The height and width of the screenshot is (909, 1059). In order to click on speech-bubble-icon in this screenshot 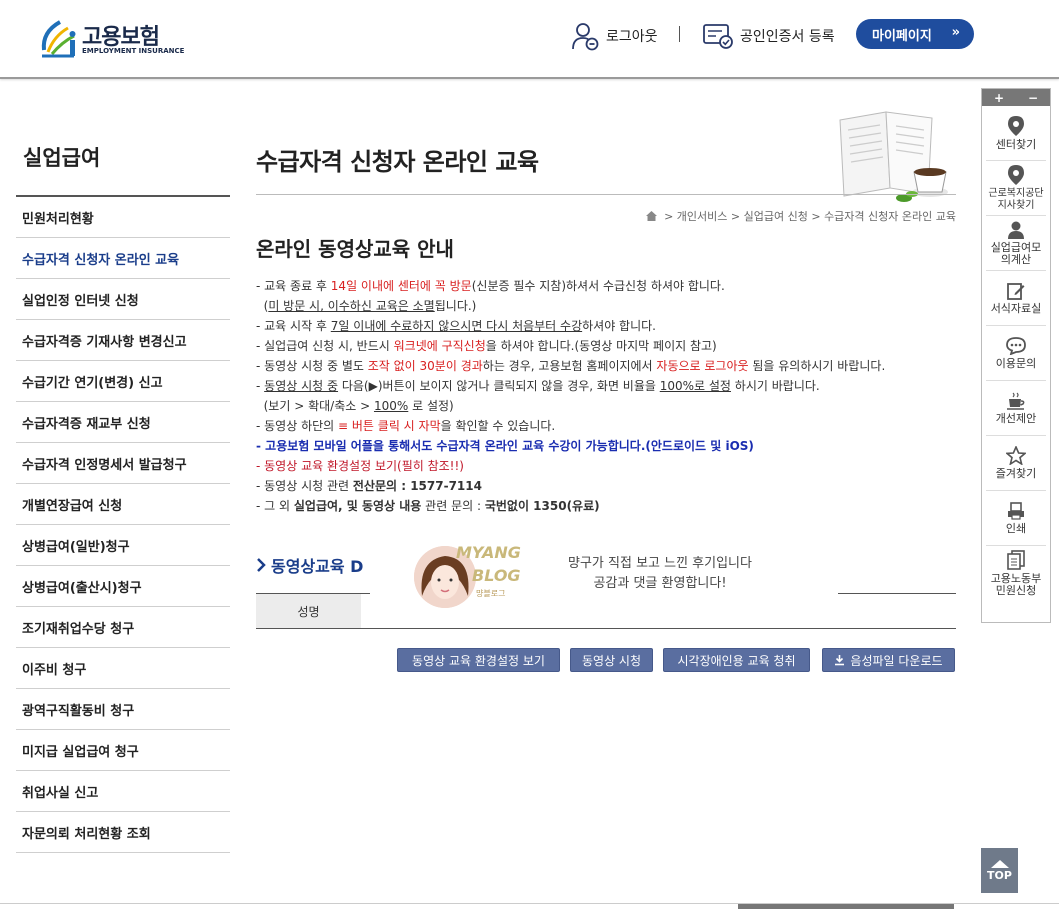, I will do `click(1016, 345)`.